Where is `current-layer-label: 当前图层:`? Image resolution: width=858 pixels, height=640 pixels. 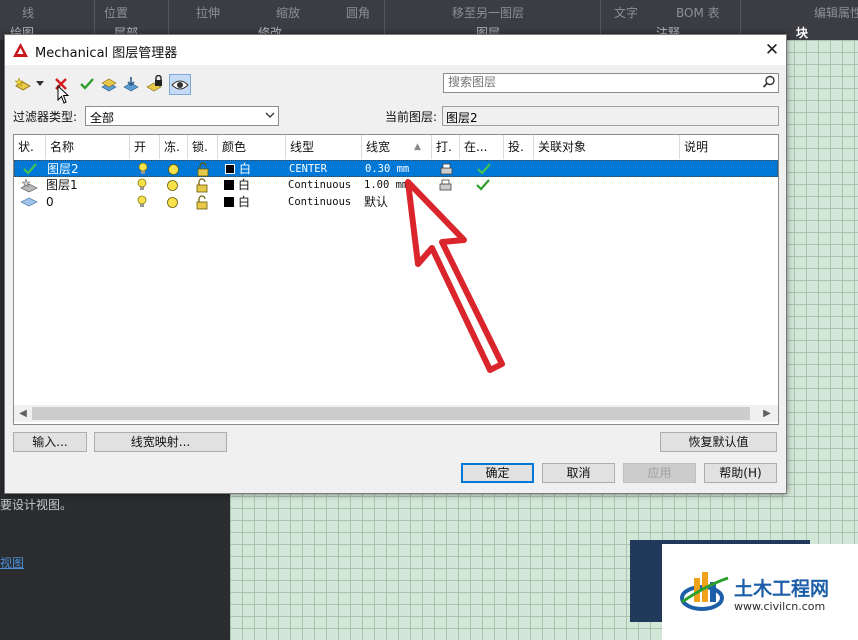 current-layer-label: 当前图层: is located at coordinates (411, 117).